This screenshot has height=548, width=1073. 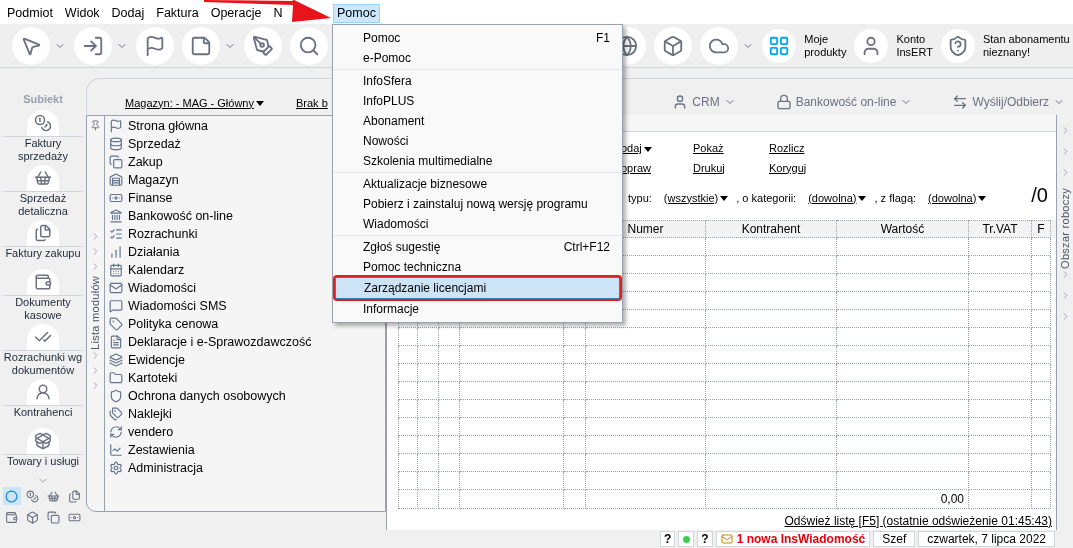 I want to click on menu-item: Faktura, so click(x=177, y=13).